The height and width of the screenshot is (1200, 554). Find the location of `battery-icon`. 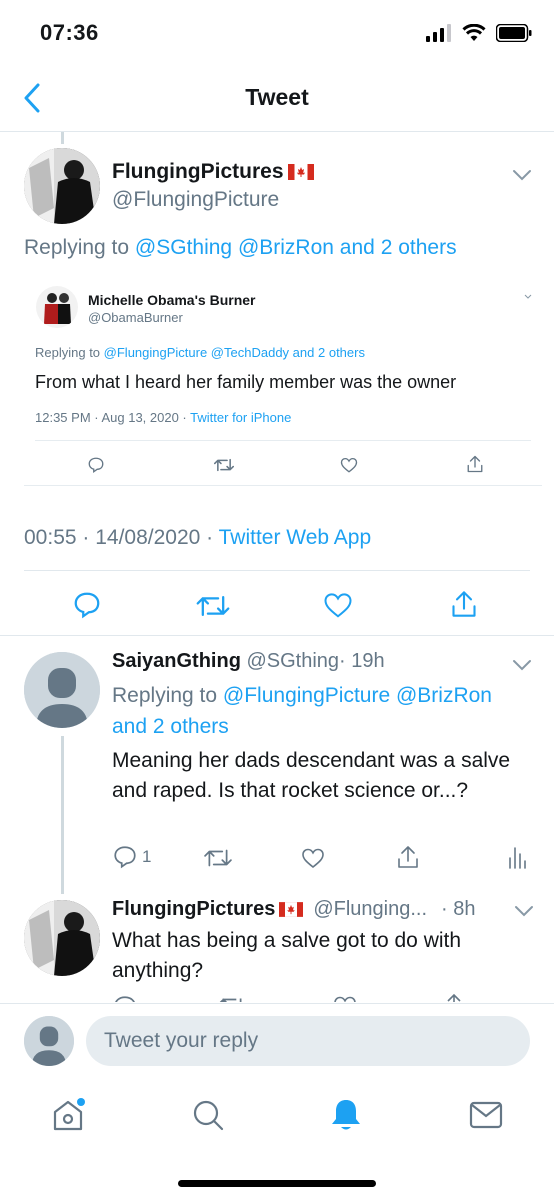

battery-icon is located at coordinates (514, 33).